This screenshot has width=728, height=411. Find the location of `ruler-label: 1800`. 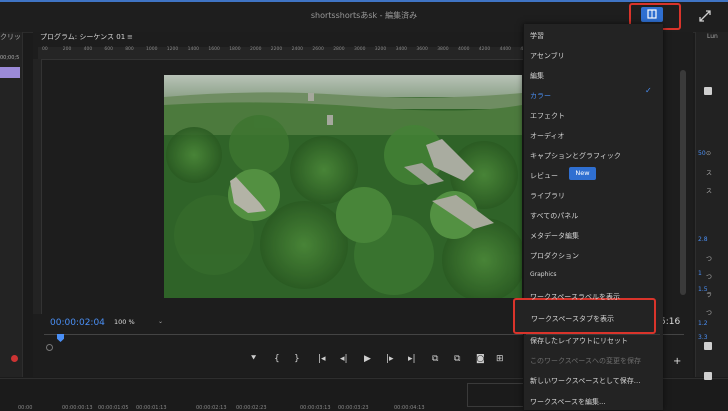

ruler-label: 1800 is located at coordinates (235, 49).